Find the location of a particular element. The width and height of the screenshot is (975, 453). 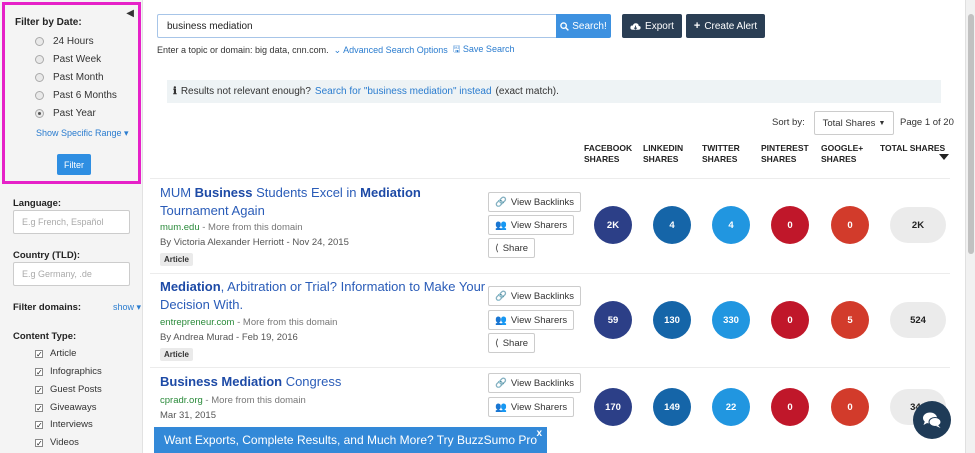

info-icon: ℹ is located at coordinates (175, 91).